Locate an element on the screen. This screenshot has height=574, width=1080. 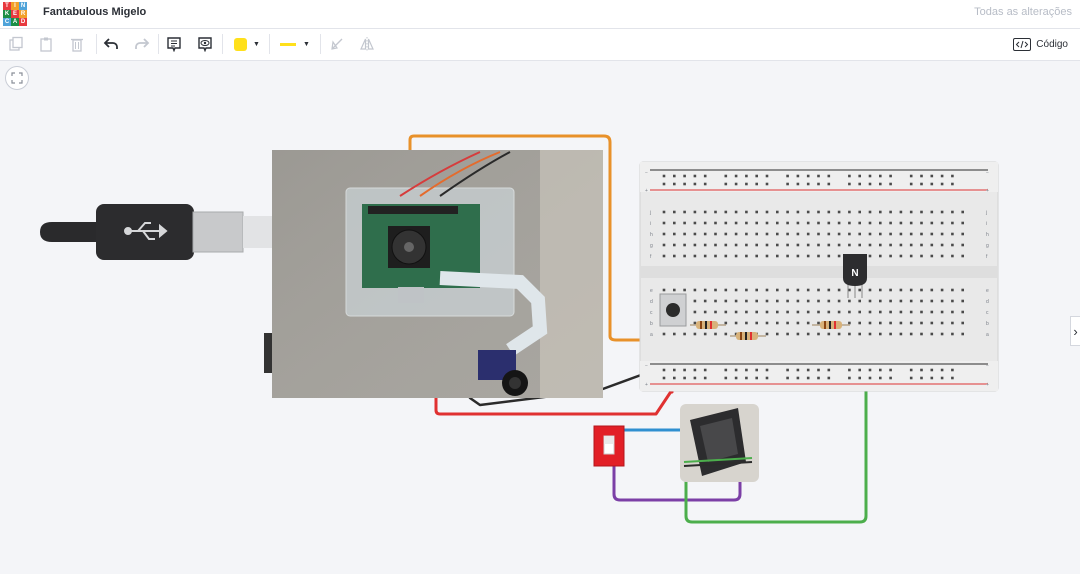
row-letter: b is located at coordinates (651, 324).